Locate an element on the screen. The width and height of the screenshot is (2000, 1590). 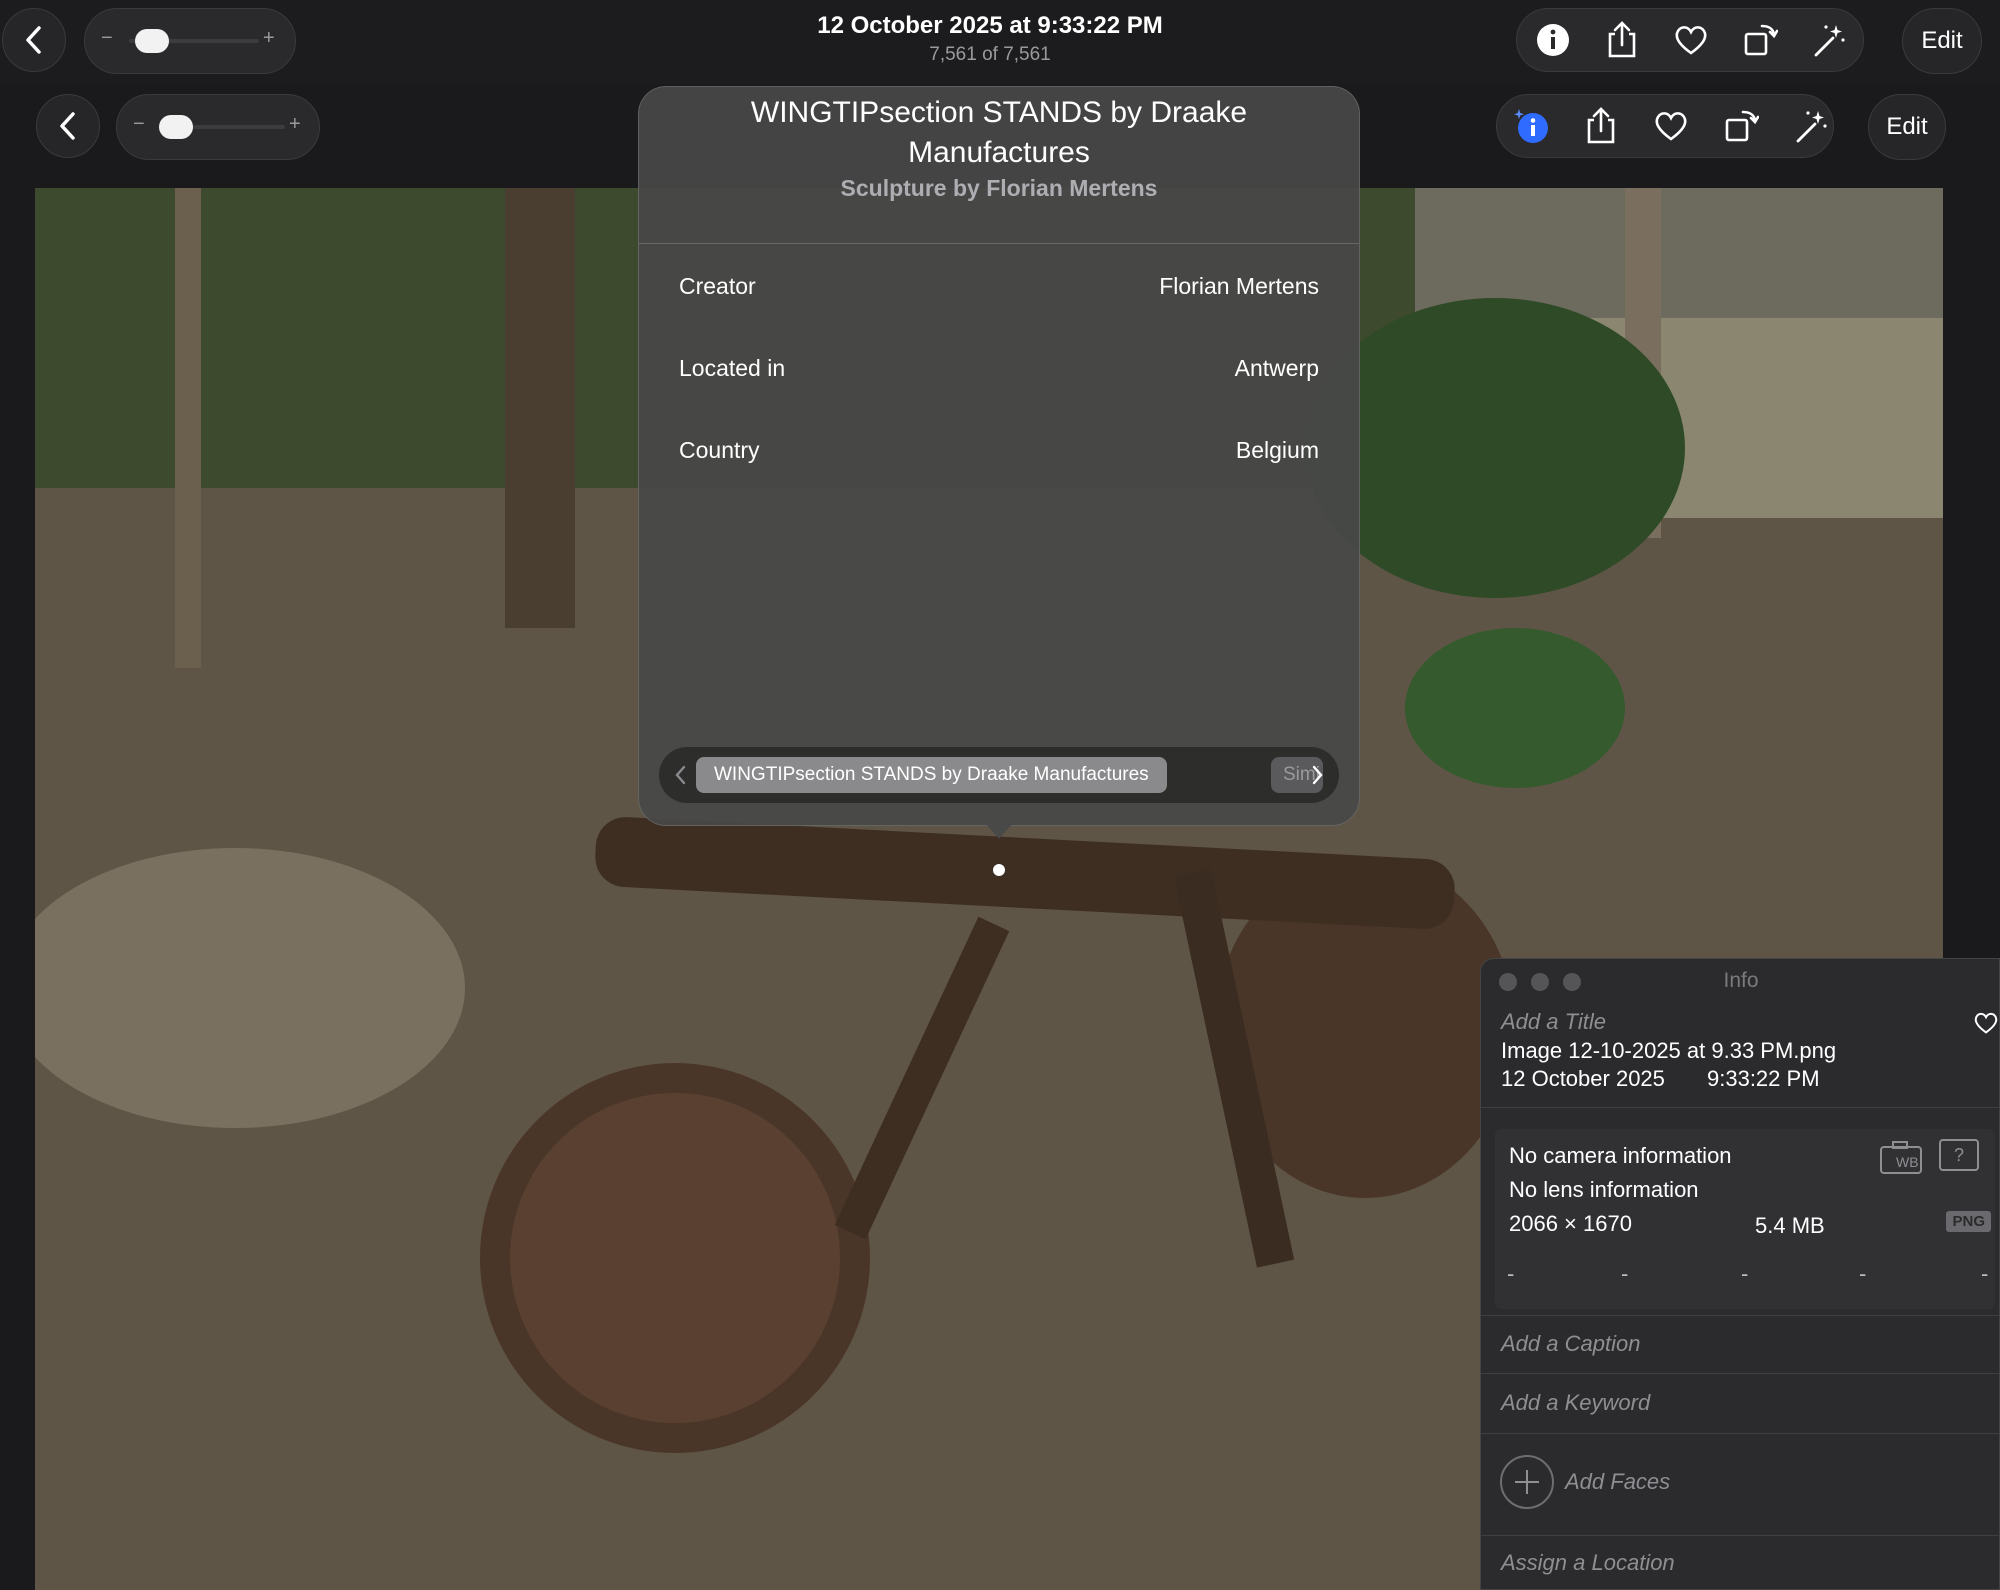
zoom-knob is located at coordinates (176, 127).